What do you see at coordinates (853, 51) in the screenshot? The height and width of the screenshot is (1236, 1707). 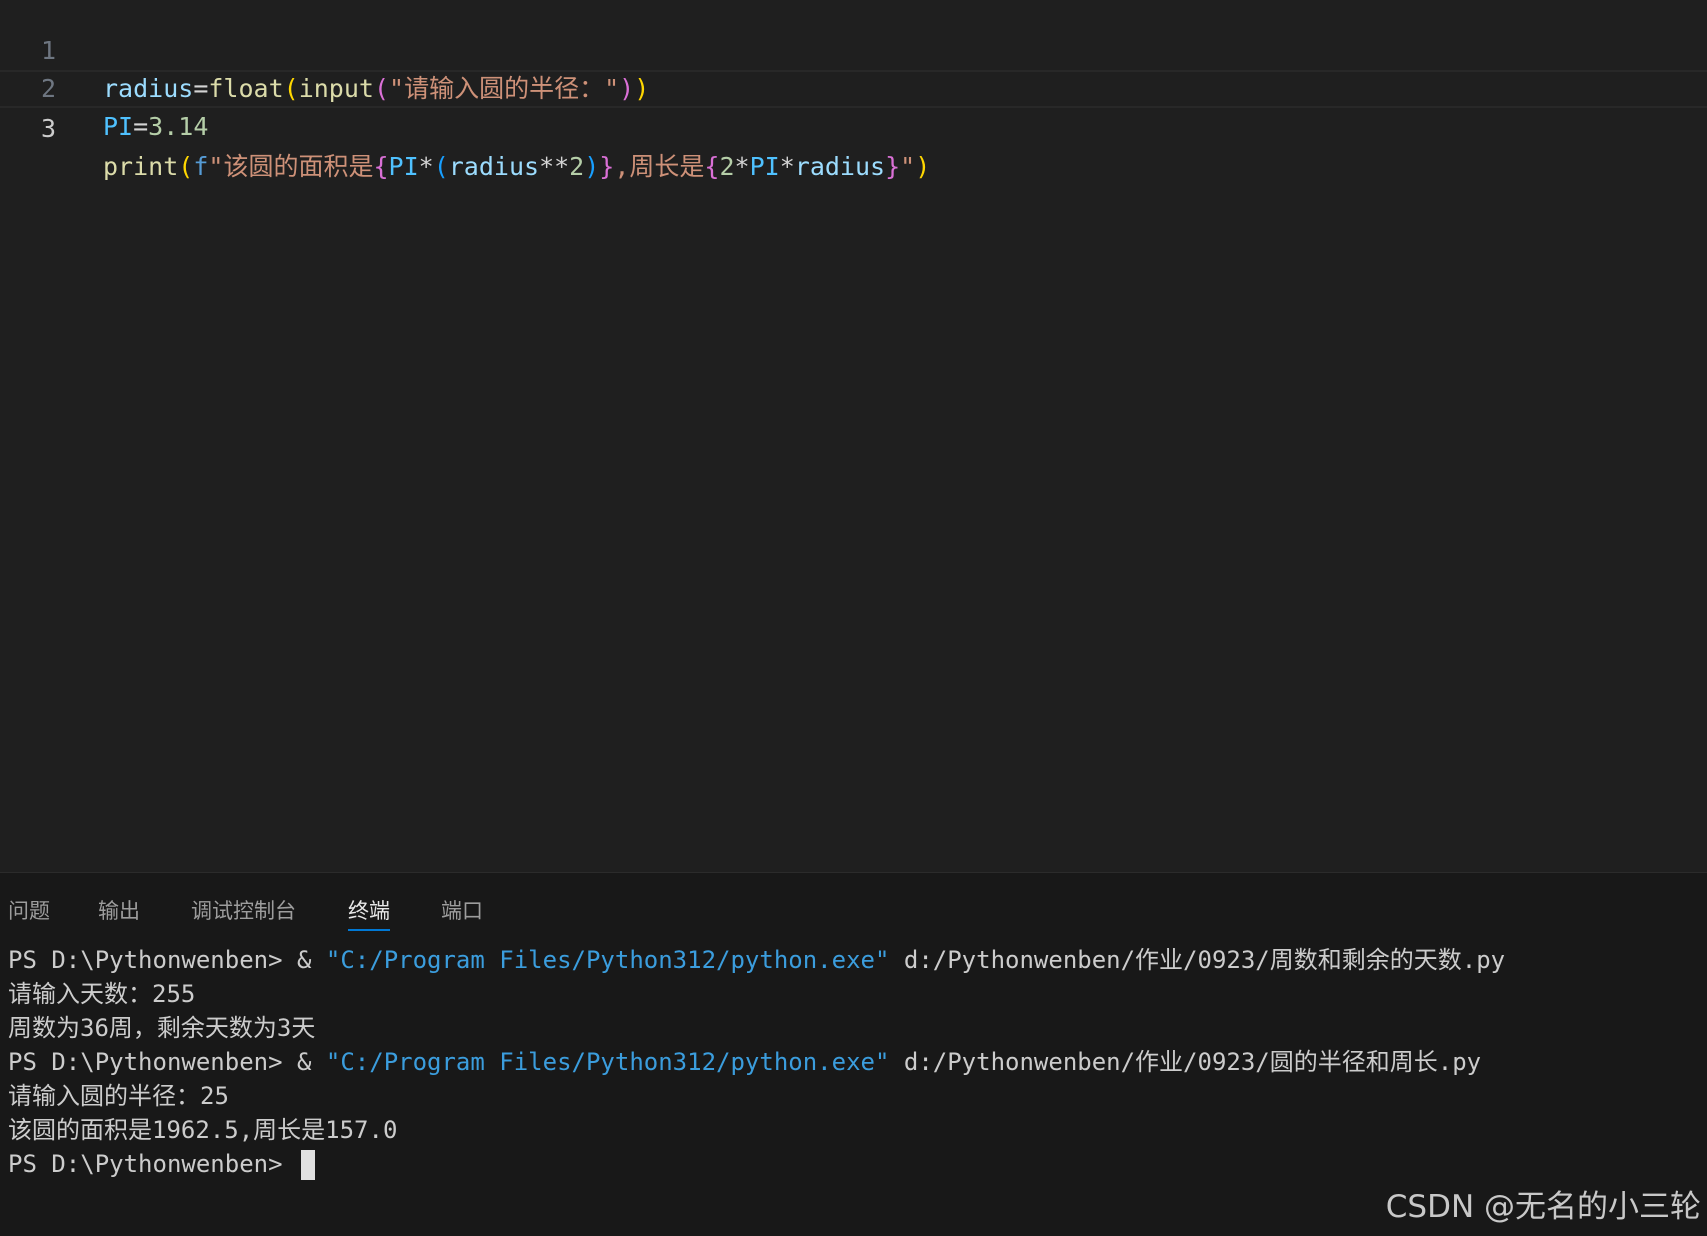 I see `code-line-1: 1 radius=float(input("请输入圆的半径："))` at bounding box center [853, 51].